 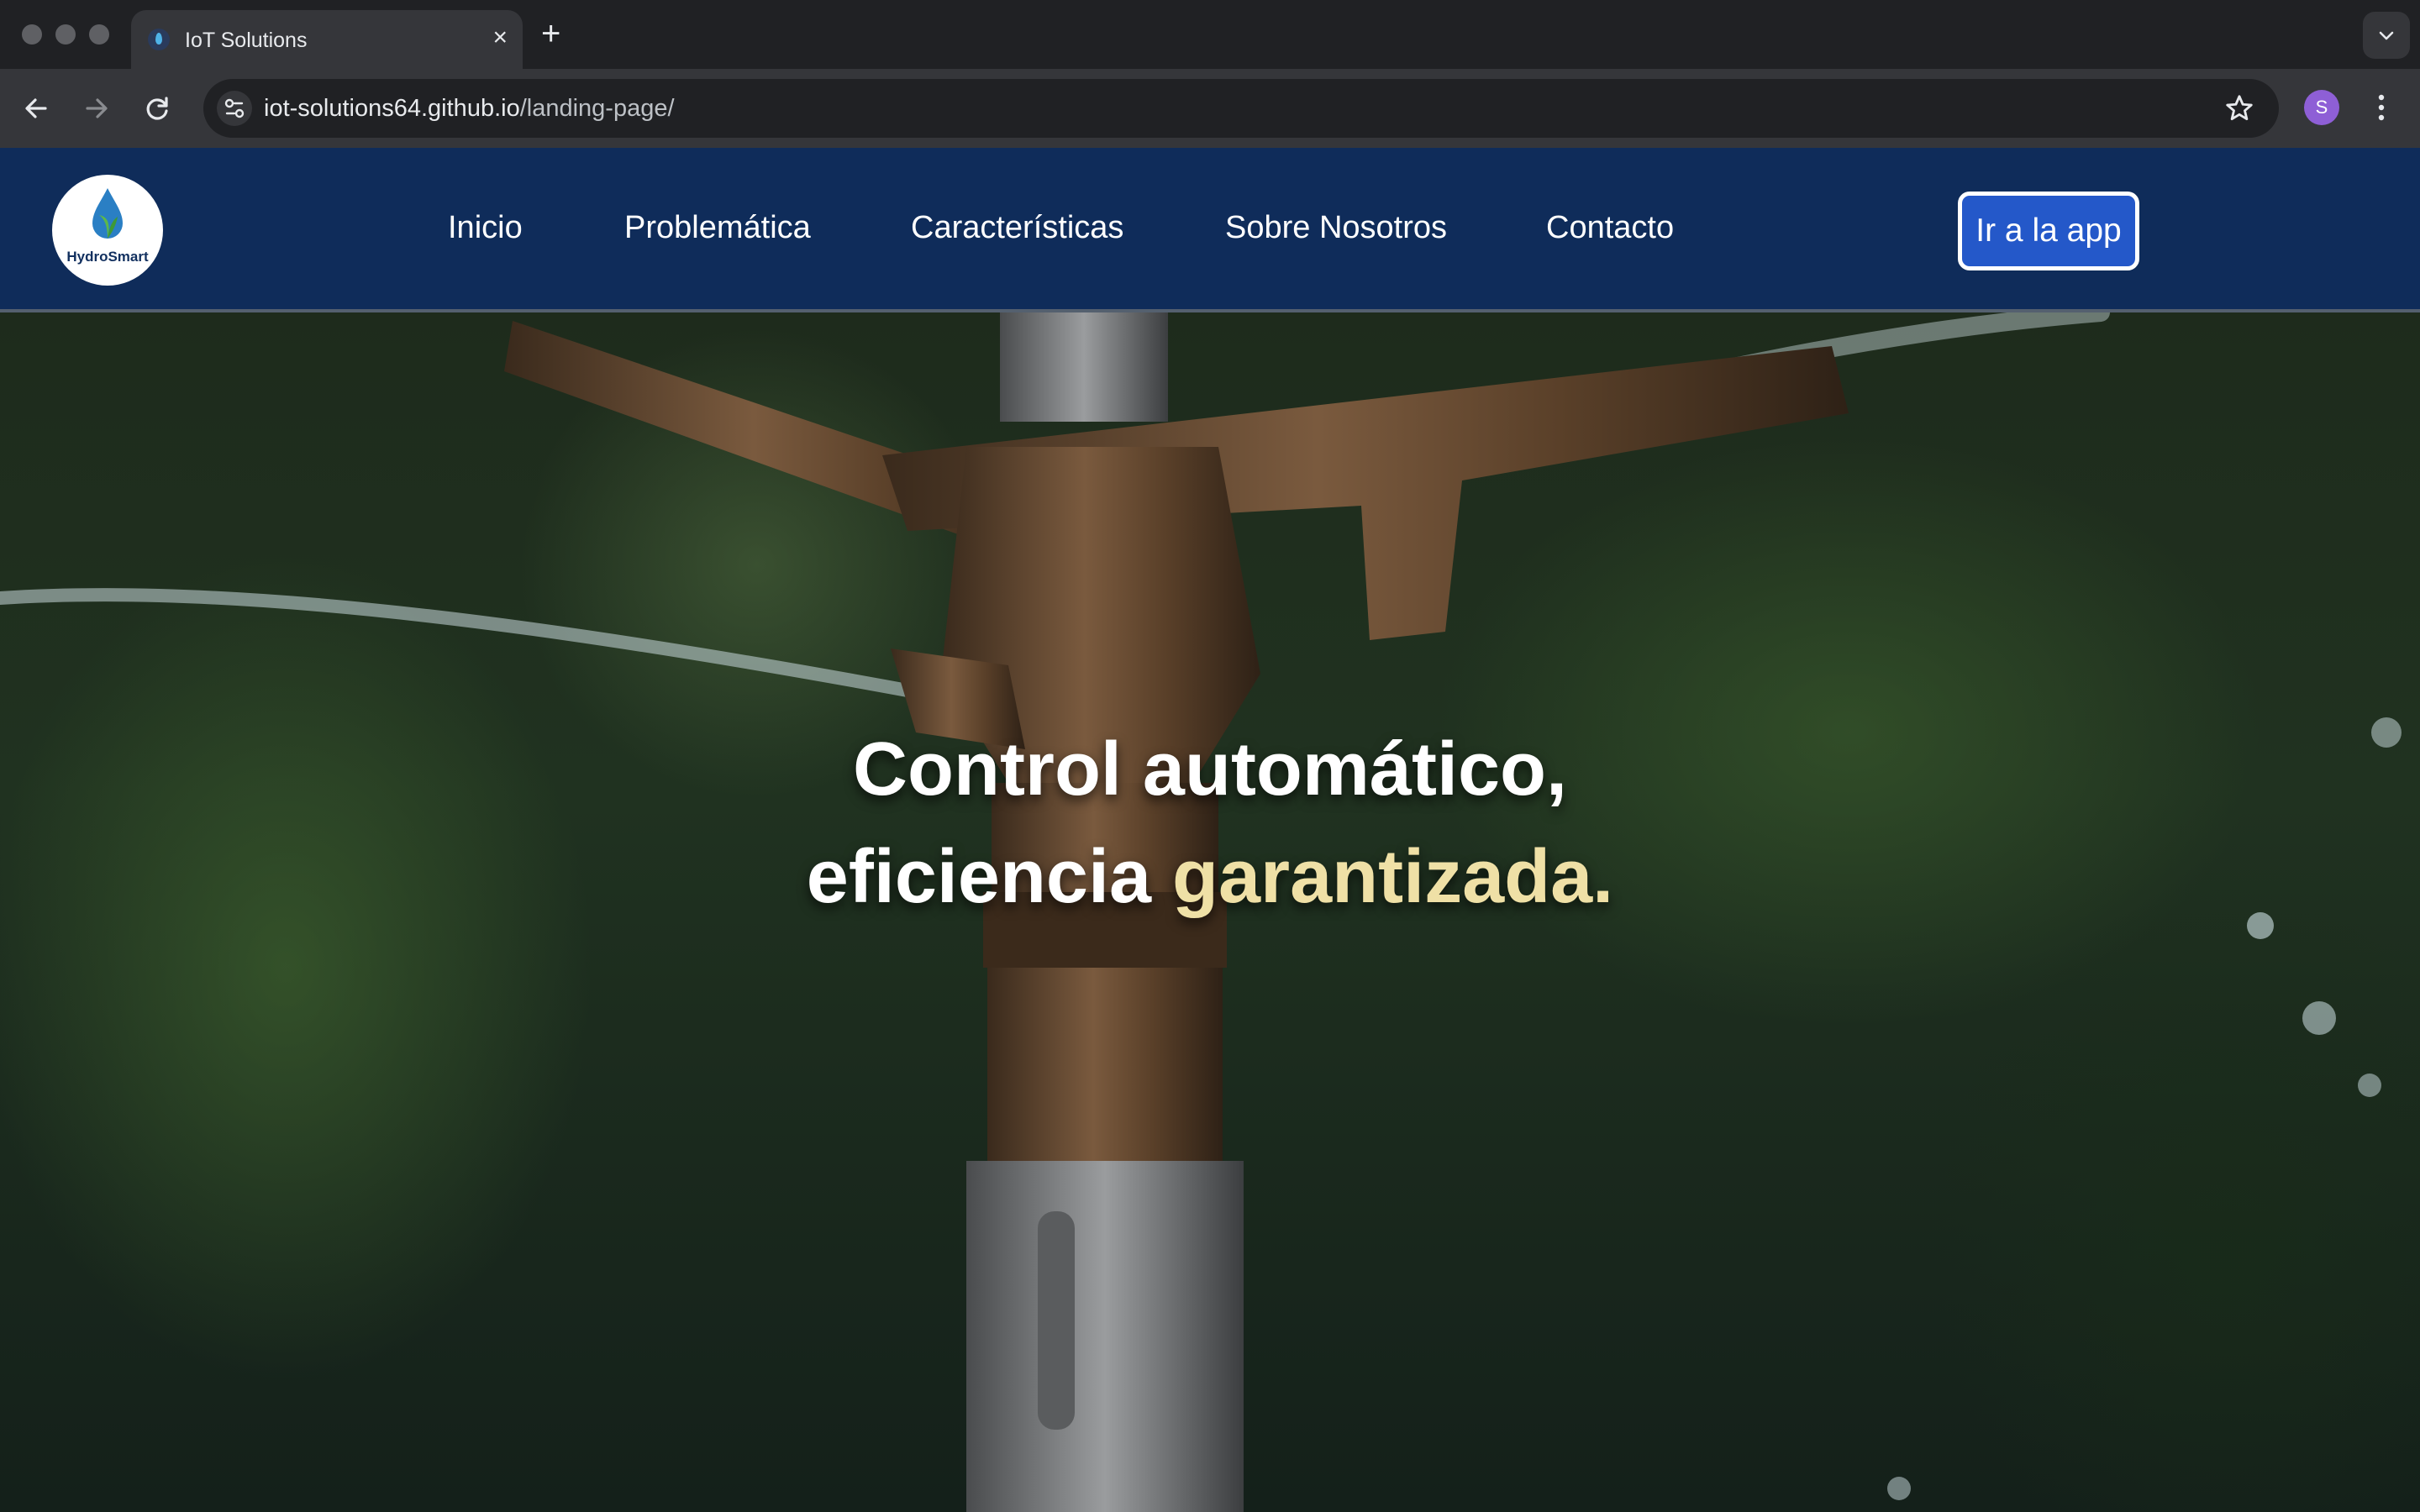 What do you see at coordinates (2048, 231) in the screenshot?
I see `go-to-app-button: Ir a la app` at bounding box center [2048, 231].